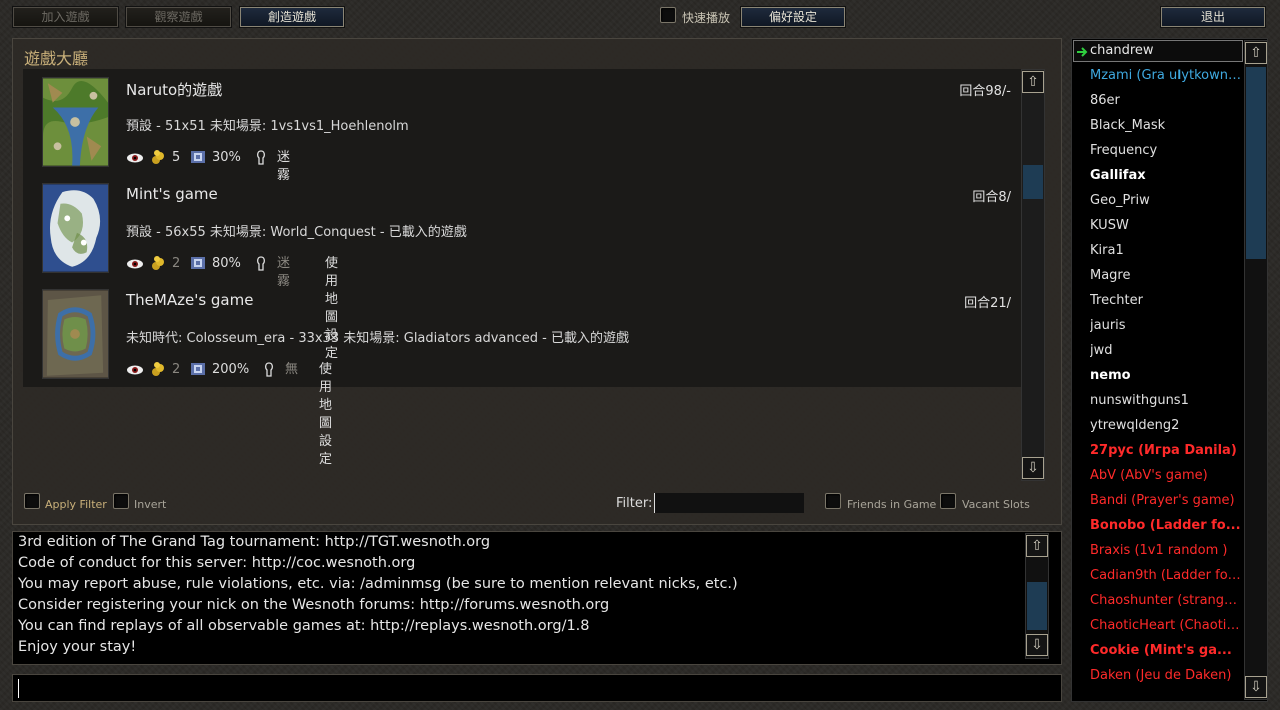  Describe the element at coordinates (172, 194) in the screenshot. I see `game-name: Mint's game` at that location.